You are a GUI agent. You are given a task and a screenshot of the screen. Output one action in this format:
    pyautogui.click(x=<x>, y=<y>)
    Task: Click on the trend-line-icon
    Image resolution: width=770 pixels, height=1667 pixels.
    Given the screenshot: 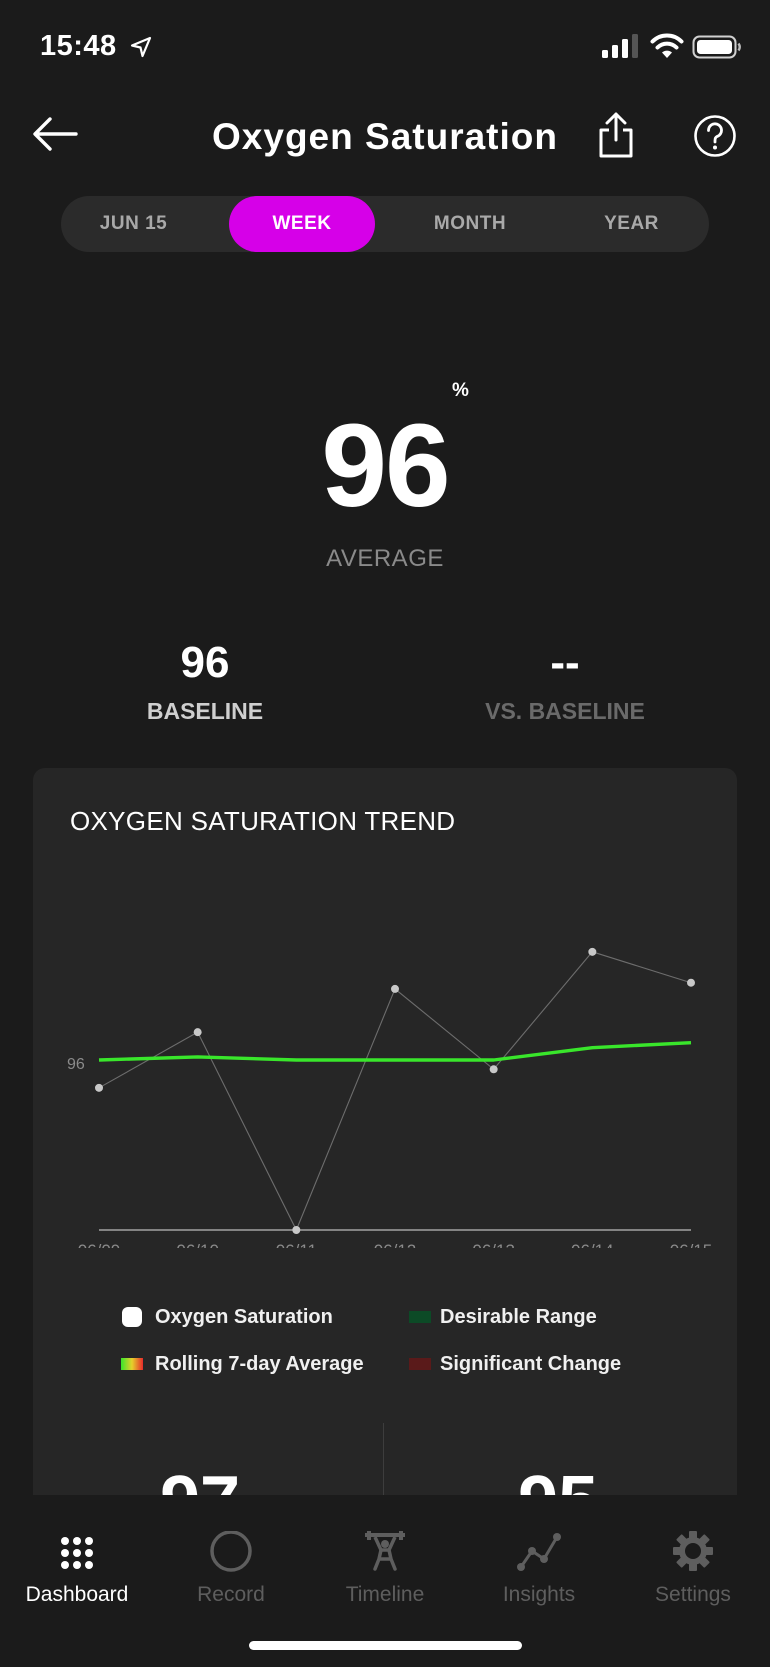 What is the action you would take?
    pyautogui.click(x=539, y=1552)
    